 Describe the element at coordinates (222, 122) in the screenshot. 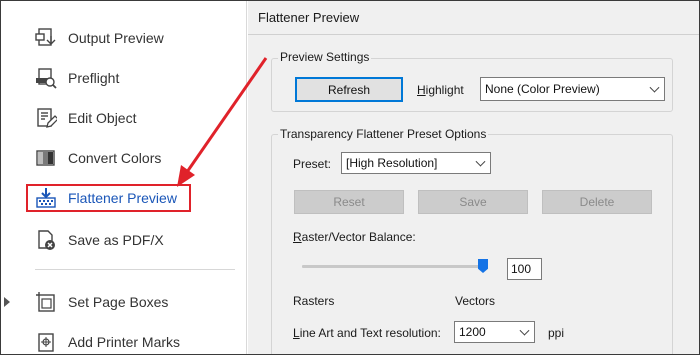

I see `annotation-arrow` at that location.